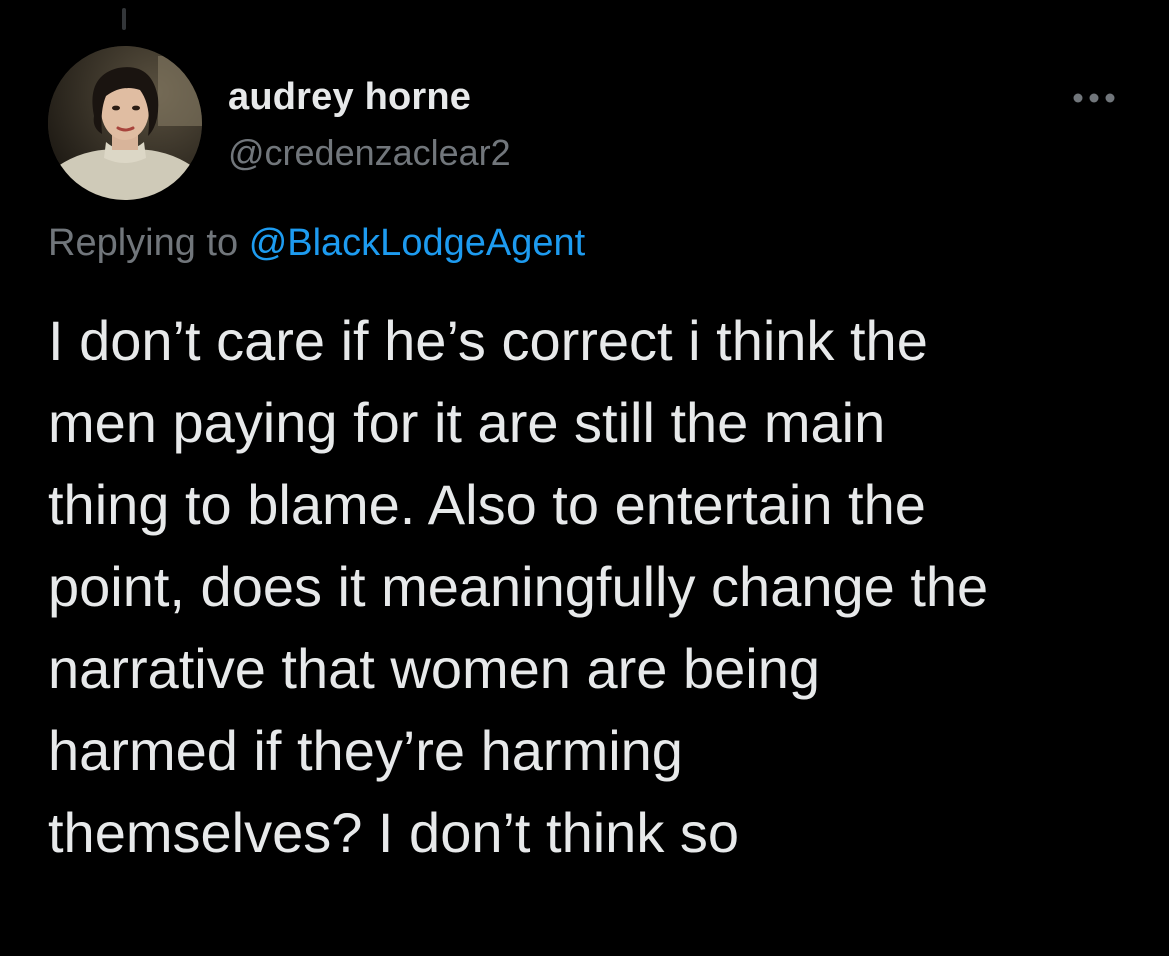  Describe the element at coordinates (487, 504) in the screenshot. I see `tweet-text-line: thing to blame. Also to entertain the` at that location.